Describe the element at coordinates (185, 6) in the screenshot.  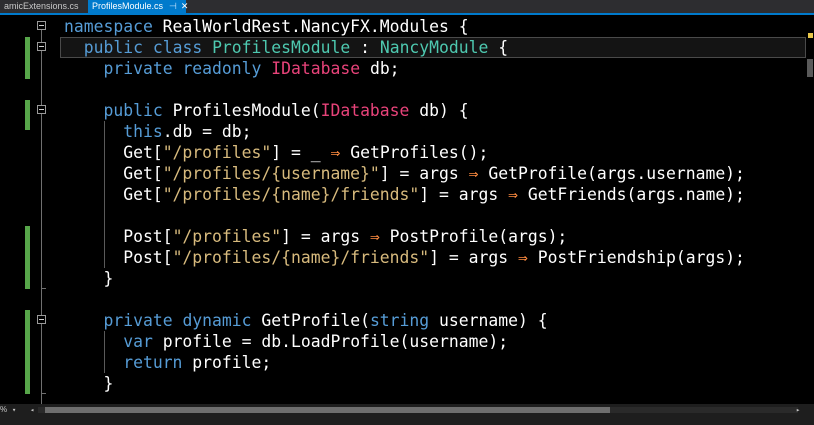
I see `close-icon: ✕` at that location.